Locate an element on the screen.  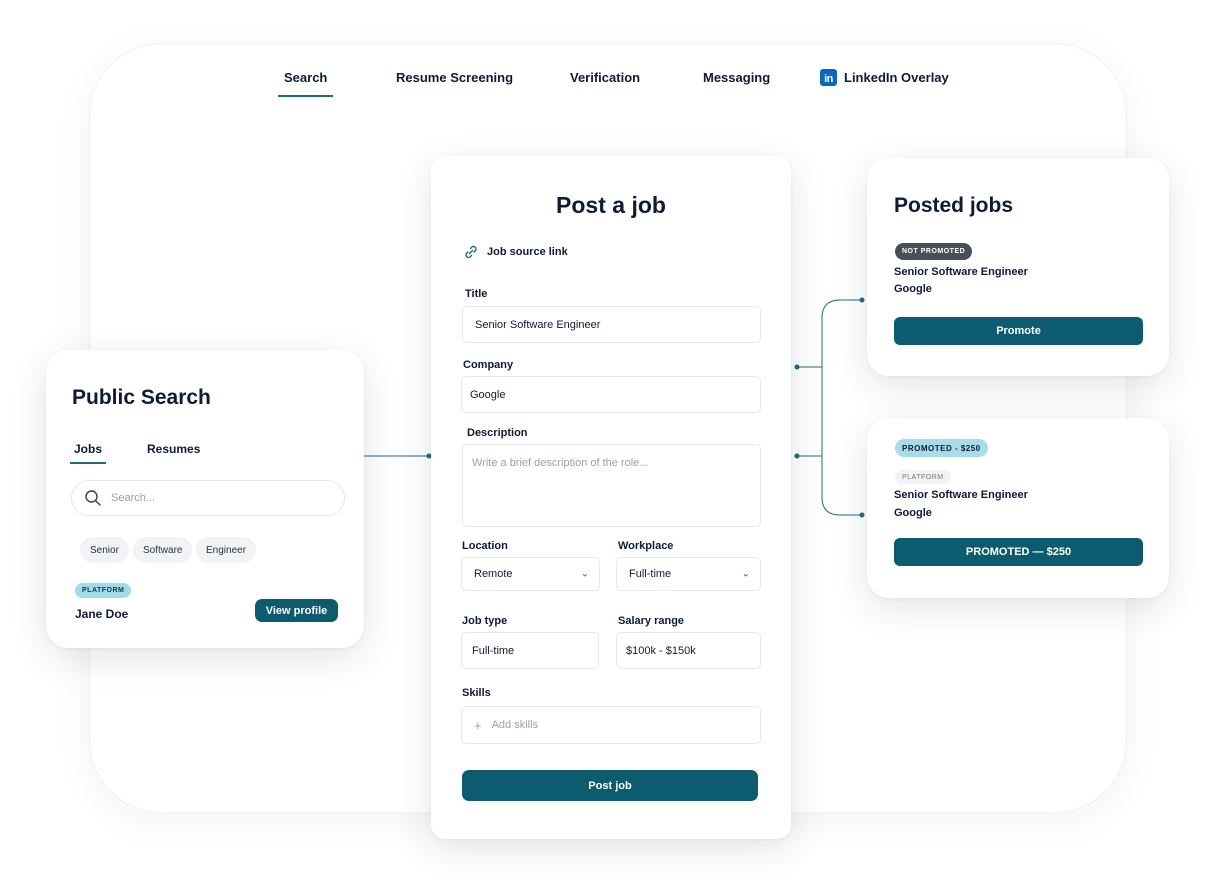
job-source-link: Job source link is located at coordinates (515, 252).